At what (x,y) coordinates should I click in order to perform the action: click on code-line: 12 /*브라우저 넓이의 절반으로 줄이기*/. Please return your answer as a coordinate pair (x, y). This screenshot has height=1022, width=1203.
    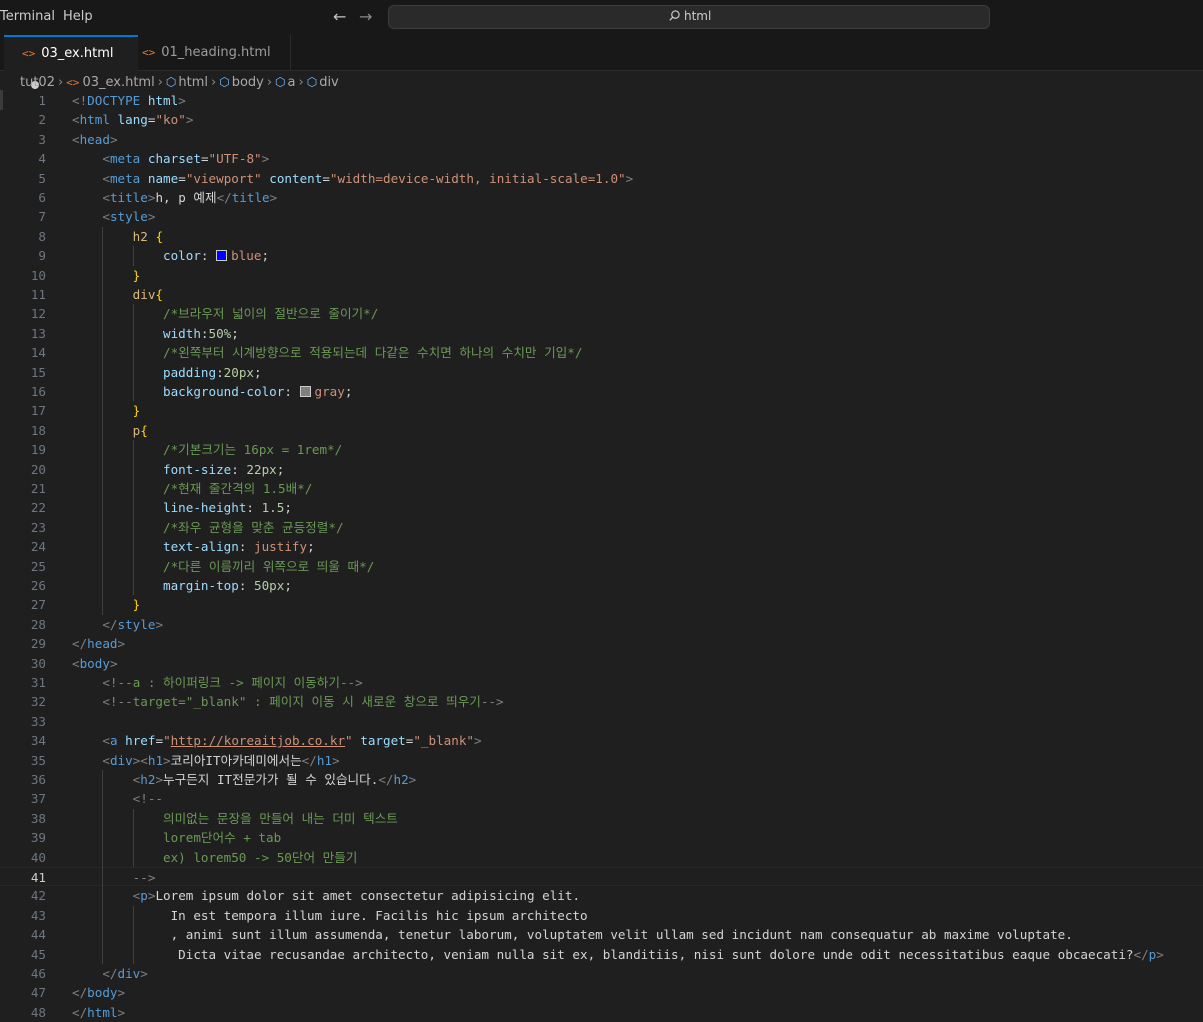
    Looking at the image, I should click on (601, 313).